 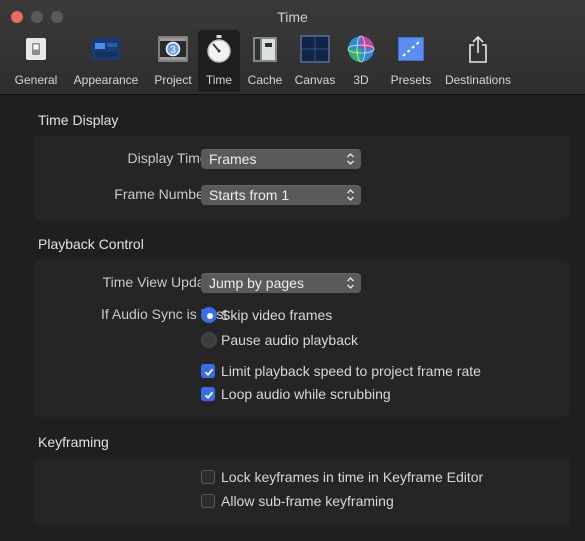 What do you see at coordinates (78, 120) in the screenshot?
I see `time-display-heading: Time Display` at bounding box center [78, 120].